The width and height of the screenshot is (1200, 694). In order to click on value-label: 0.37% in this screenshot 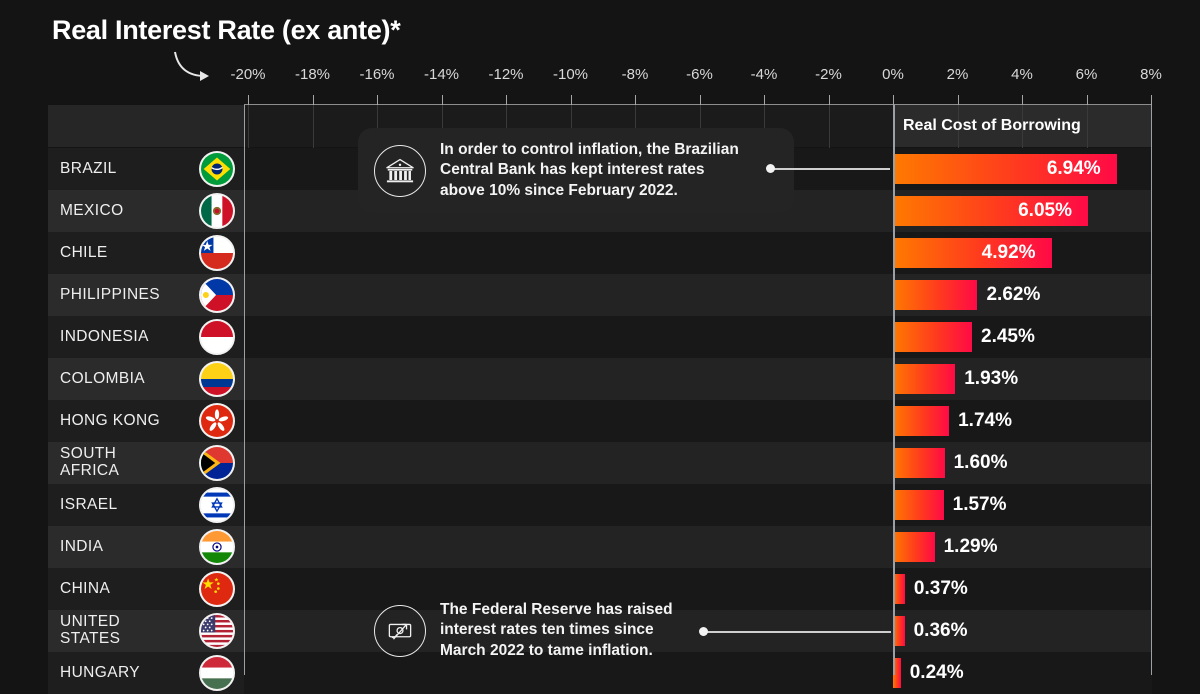, I will do `click(940, 588)`.